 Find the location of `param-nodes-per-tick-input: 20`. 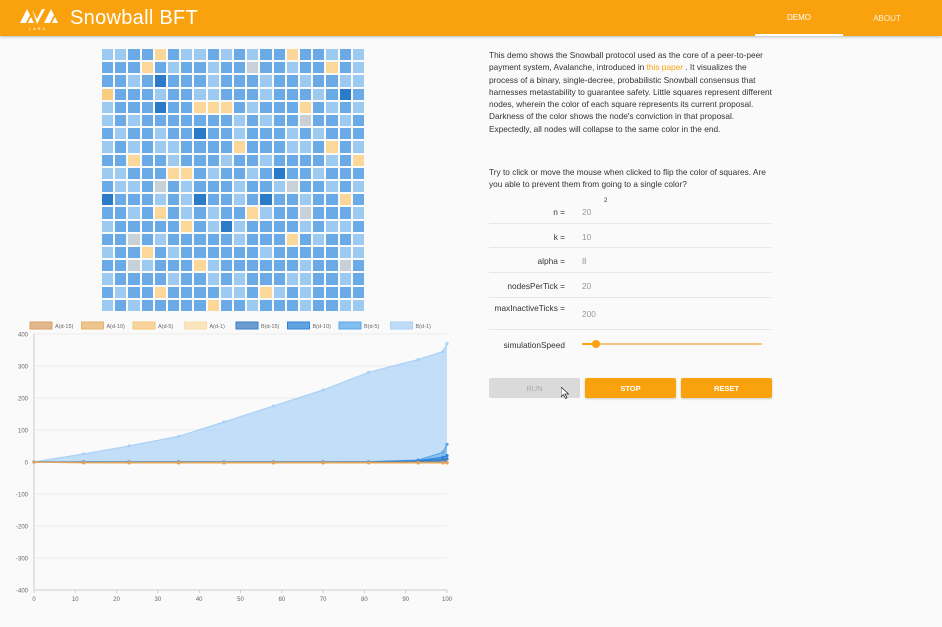

param-nodes-per-tick-input: 20 is located at coordinates (612, 286).